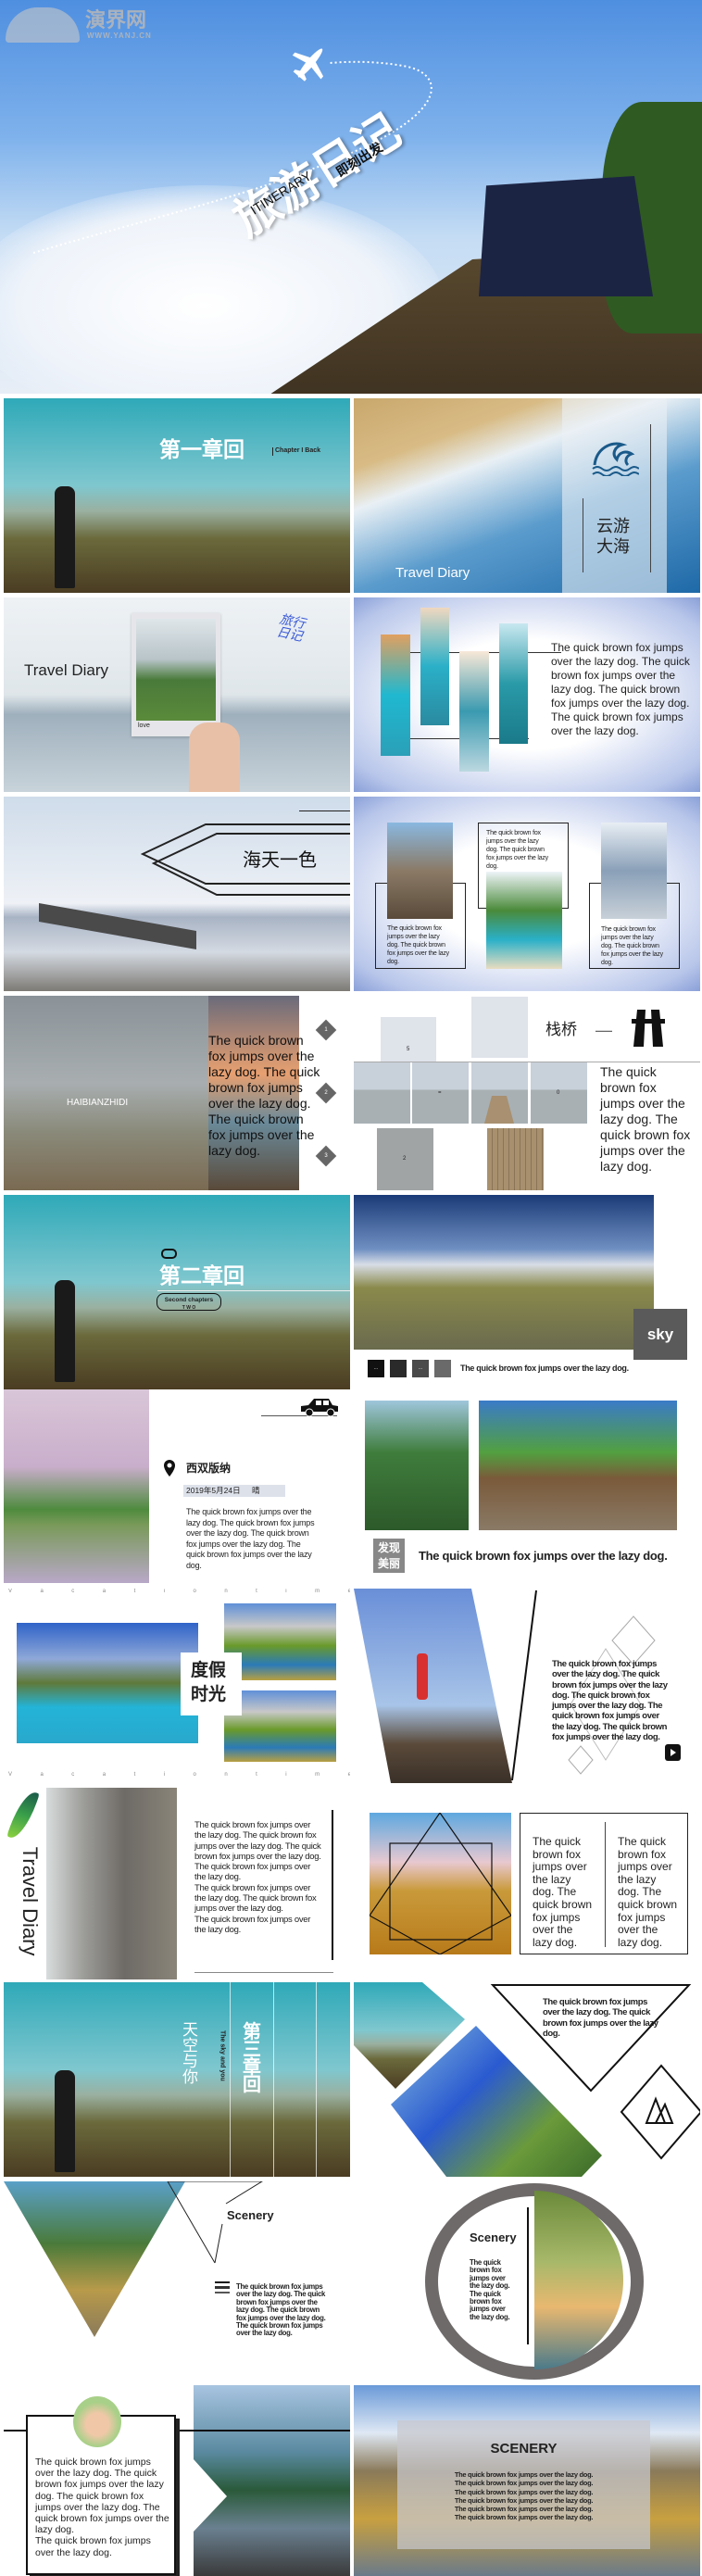  What do you see at coordinates (107, 1683) in the screenshot?
I see `resort-photo` at bounding box center [107, 1683].